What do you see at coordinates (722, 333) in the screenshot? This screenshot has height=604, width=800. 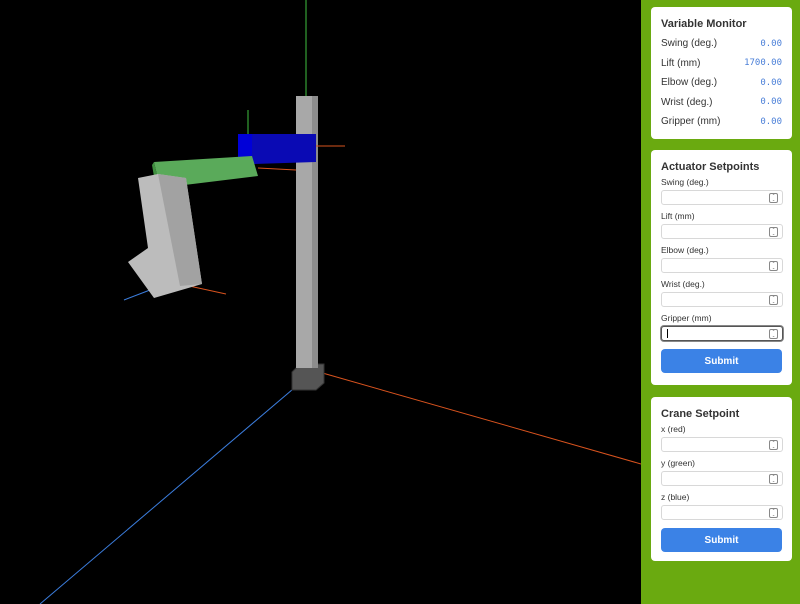 I see `gripper-input: ⌃ ⌄` at bounding box center [722, 333].